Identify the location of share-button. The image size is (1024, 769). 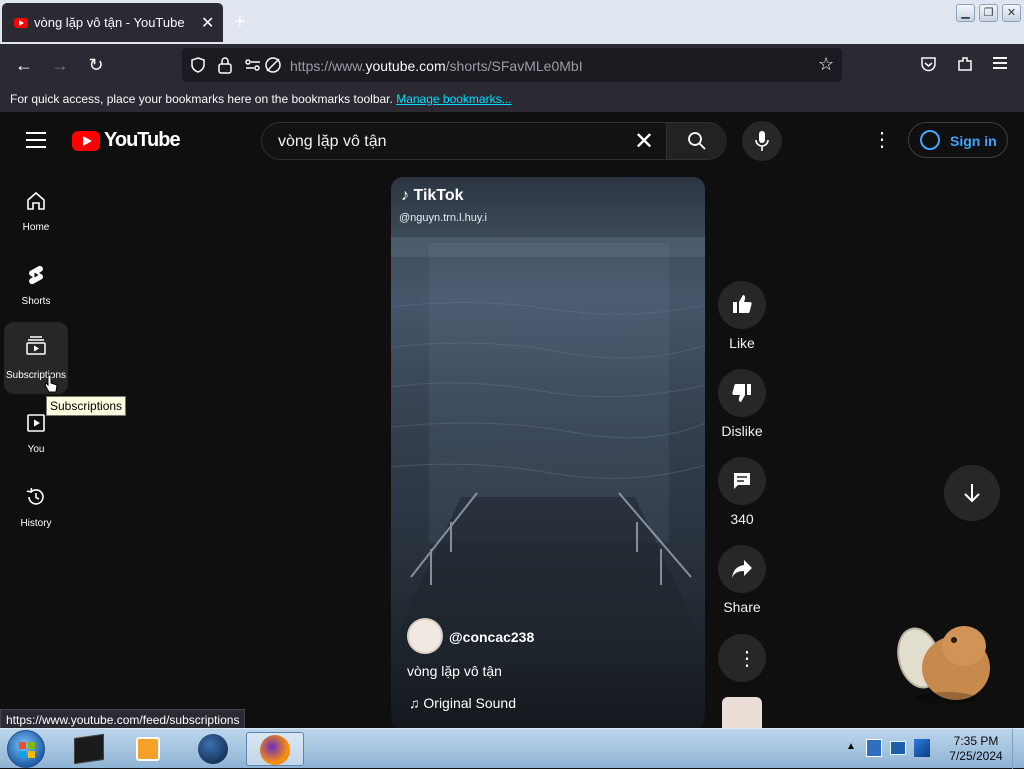
(742, 569).